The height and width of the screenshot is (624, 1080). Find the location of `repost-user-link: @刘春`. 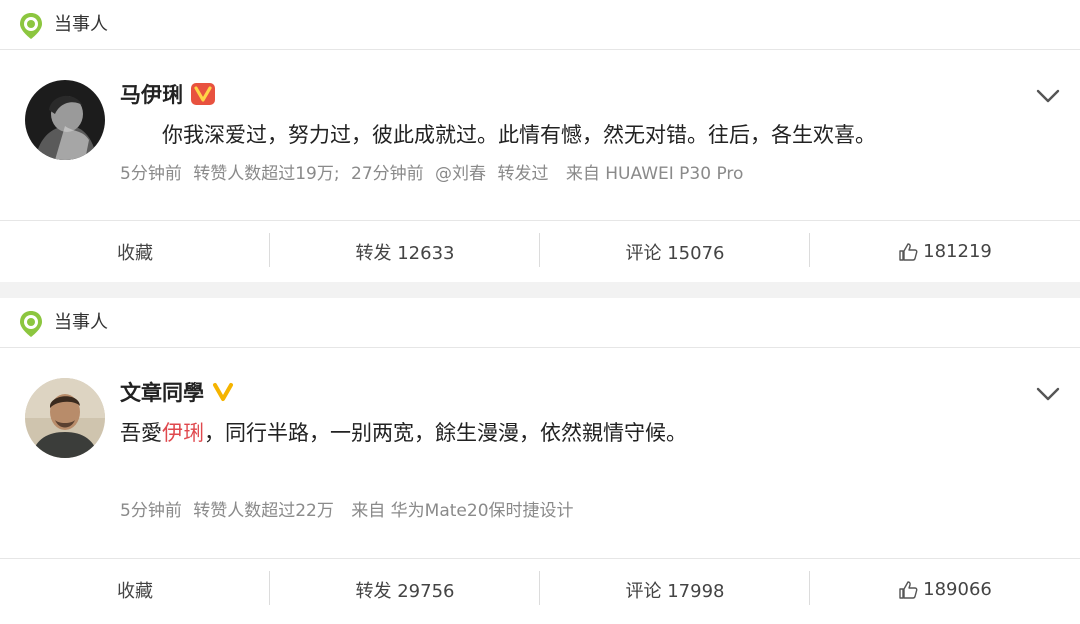

repost-user-link: @刘春 is located at coordinates (460, 174).